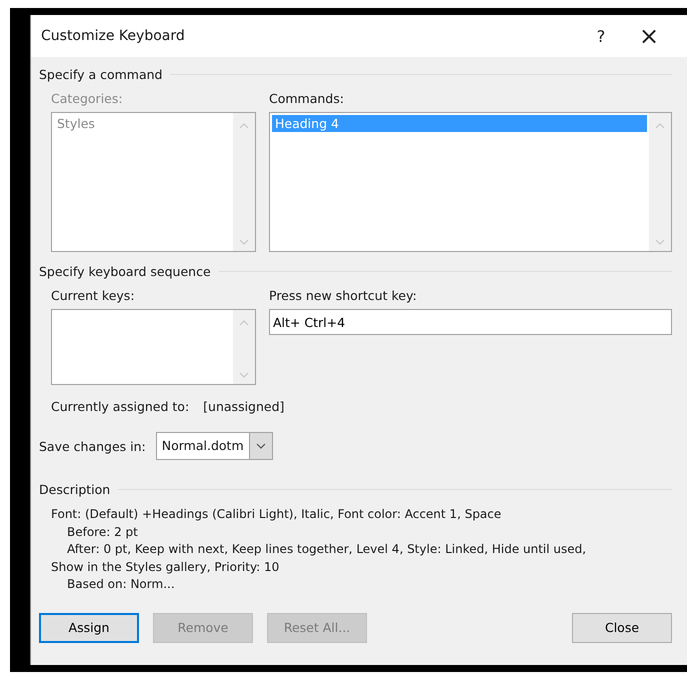 This screenshot has width=687, height=682. I want to click on section-title: Specify keyboard sequence, so click(125, 271).